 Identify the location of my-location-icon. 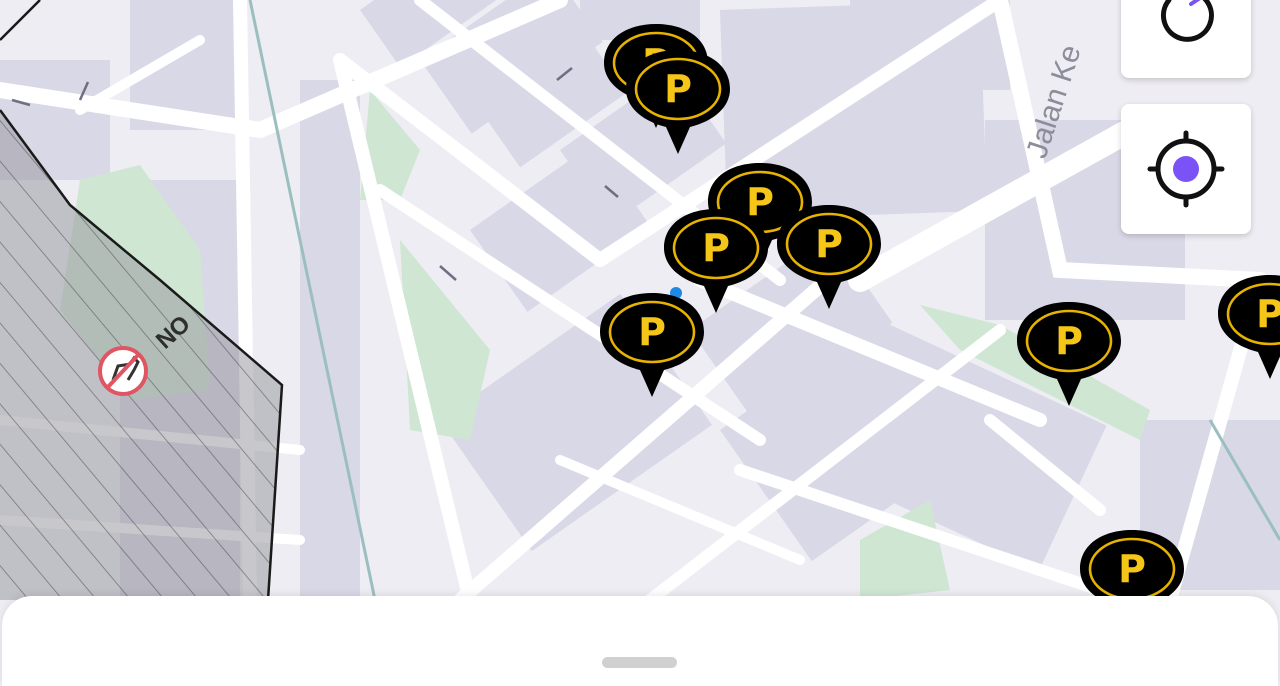
(1186, 169).